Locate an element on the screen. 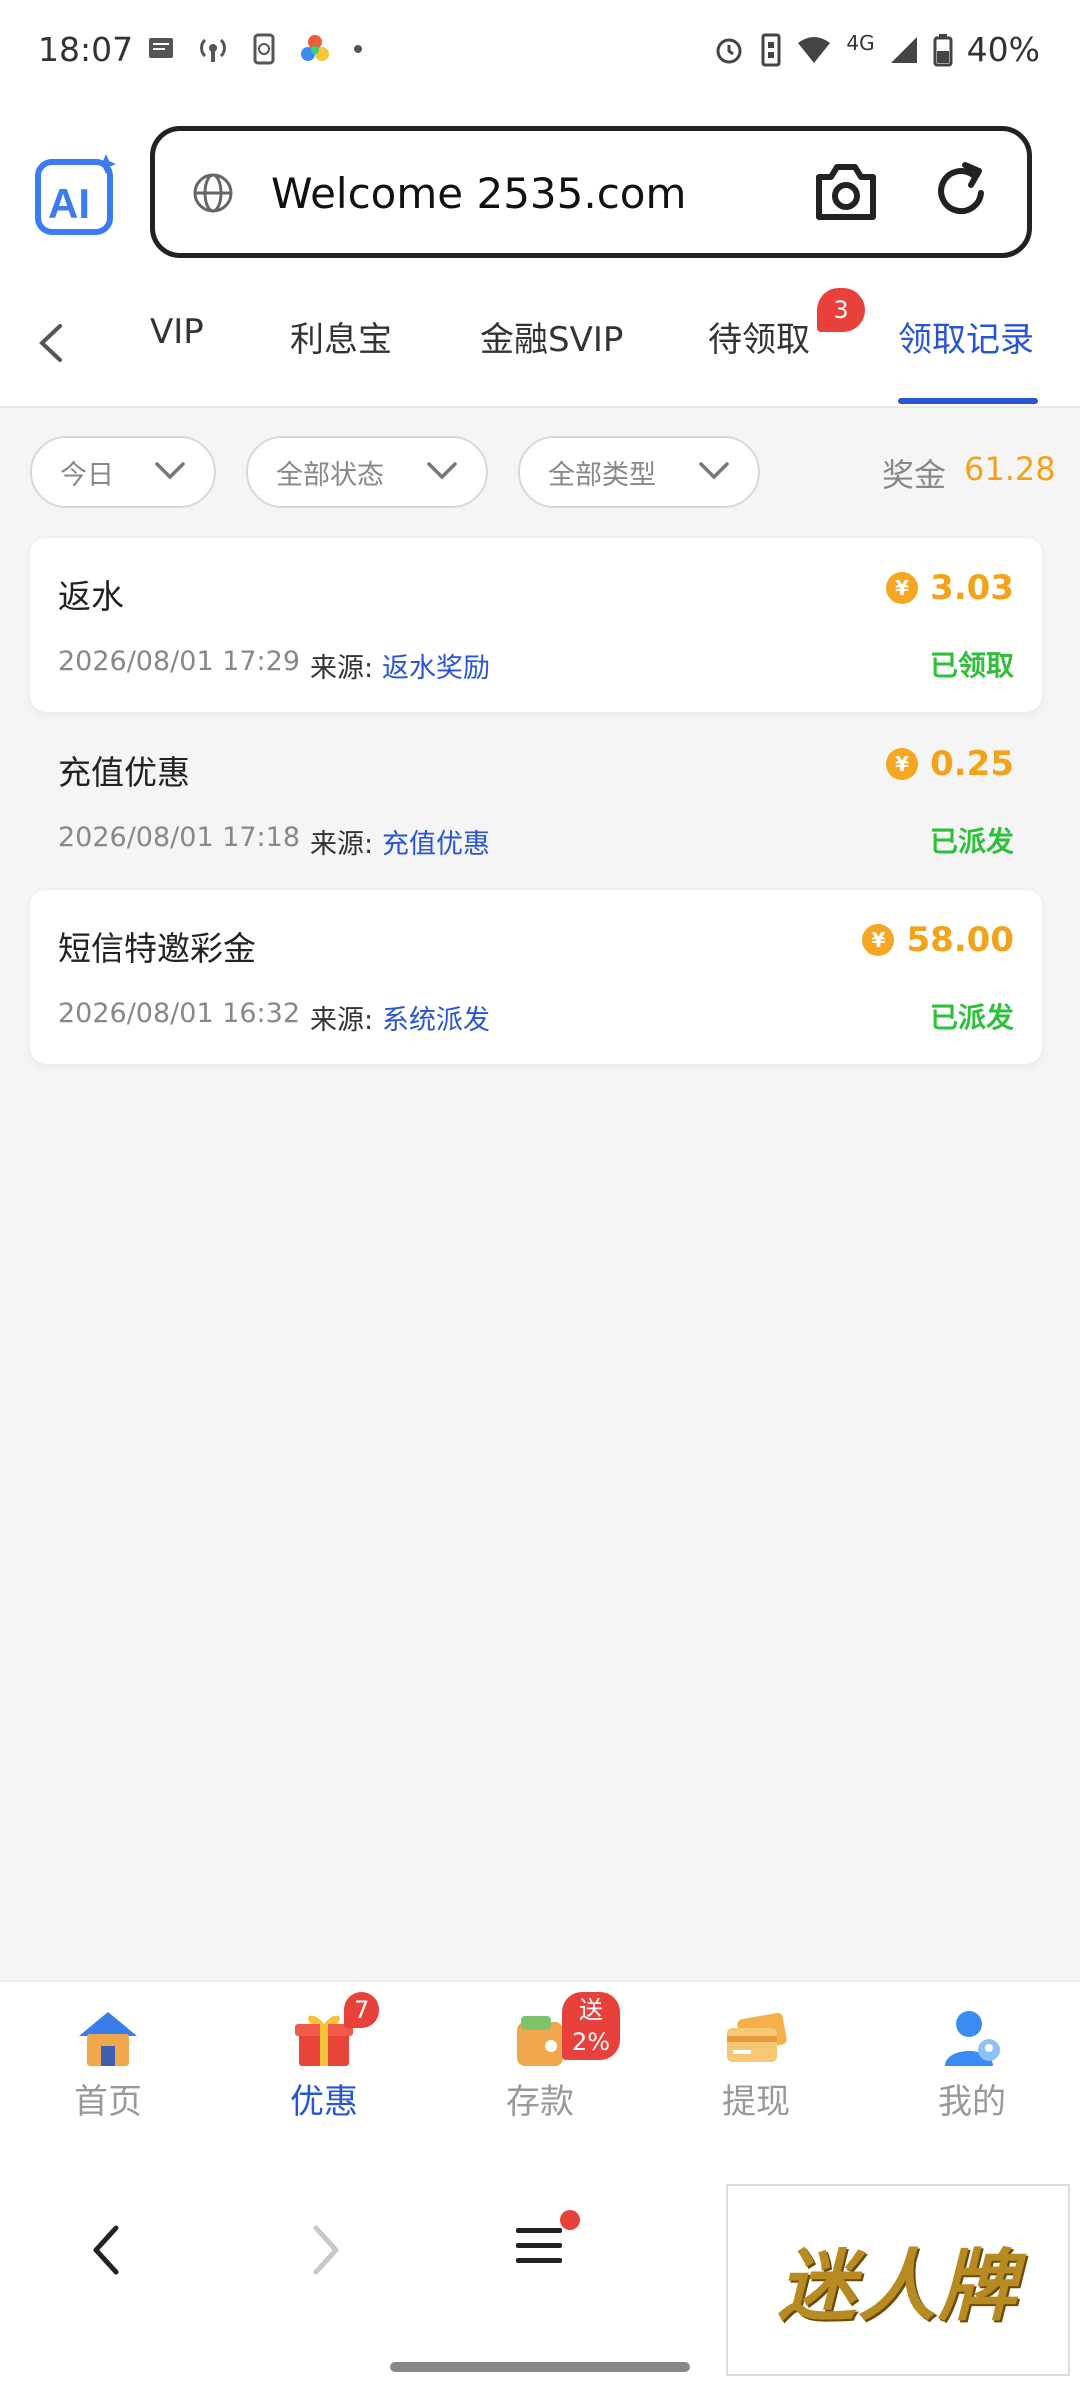 This screenshot has width=1080, height=2400. record-amount-value: 0.25 is located at coordinates (972, 764).